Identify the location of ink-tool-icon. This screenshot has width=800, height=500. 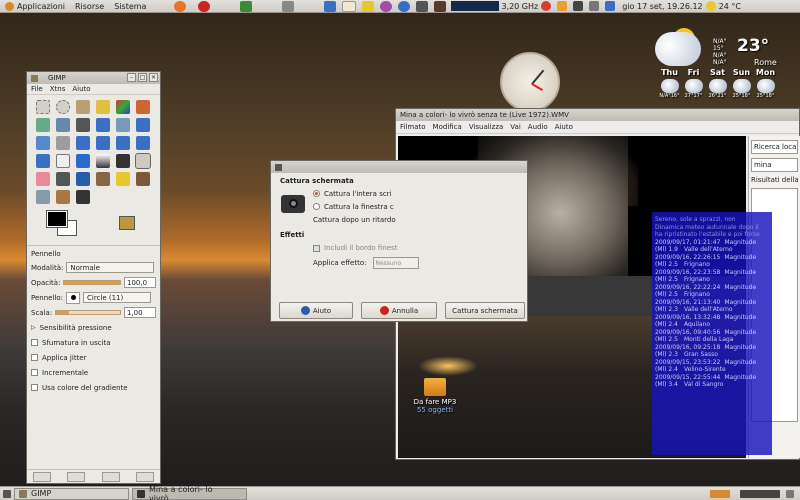
(83, 179).